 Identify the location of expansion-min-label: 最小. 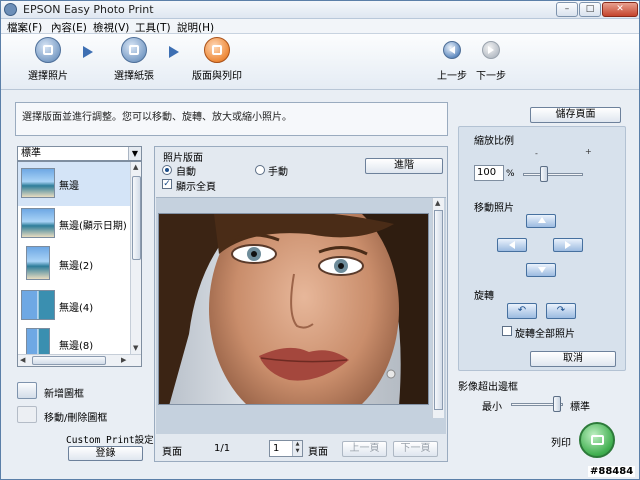
(492, 407).